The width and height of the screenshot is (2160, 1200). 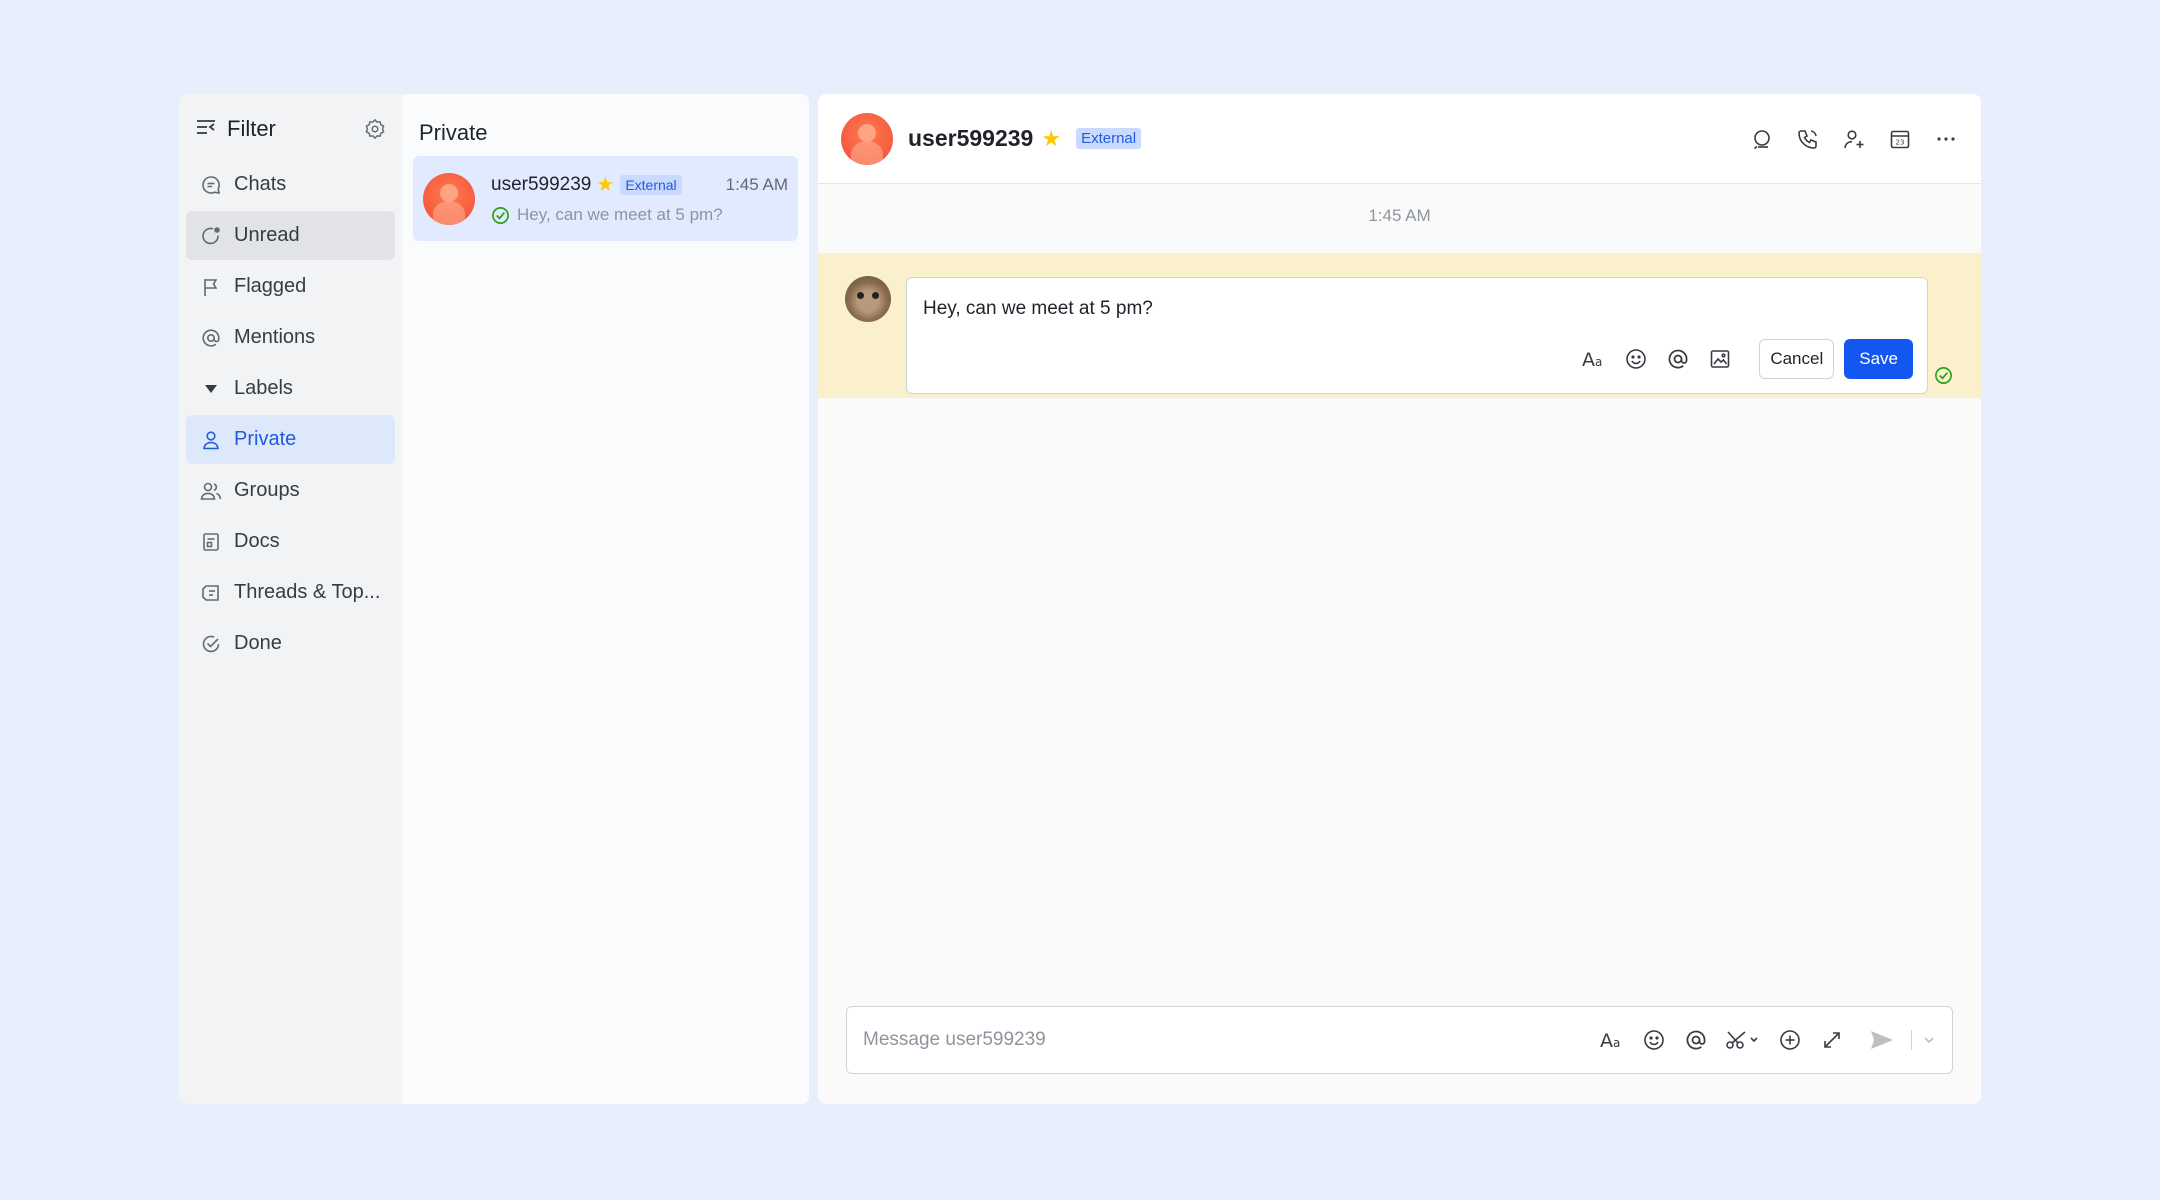 I want to click on sidebar-item-label: Done, so click(x=258, y=643).